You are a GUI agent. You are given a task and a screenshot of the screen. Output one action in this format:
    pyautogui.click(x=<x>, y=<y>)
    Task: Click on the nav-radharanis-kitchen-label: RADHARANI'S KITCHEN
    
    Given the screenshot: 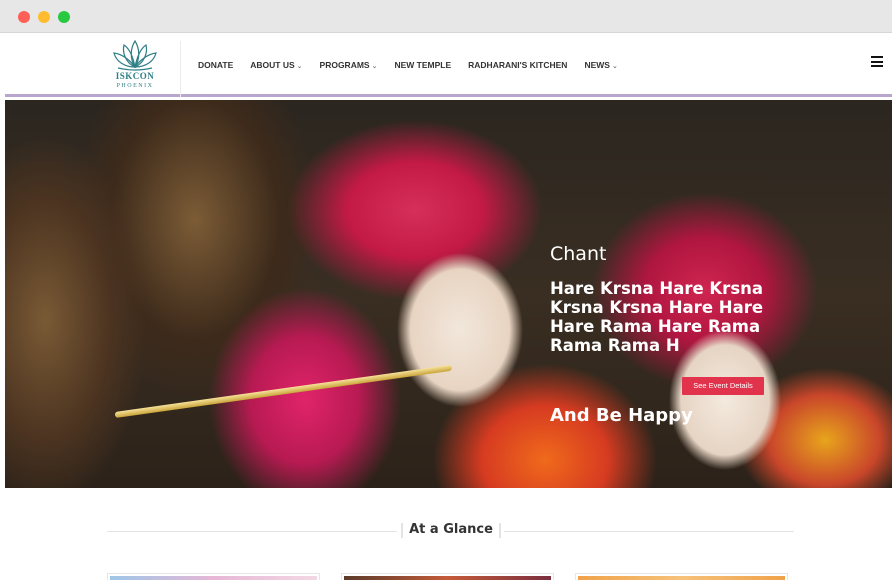 What is the action you would take?
    pyautogui.click(x=518, y=65)
    